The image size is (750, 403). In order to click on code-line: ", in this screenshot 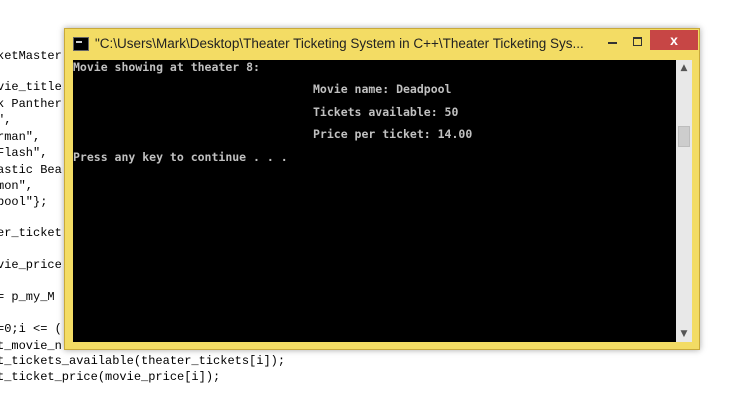, I will do `click(6, 120)`.